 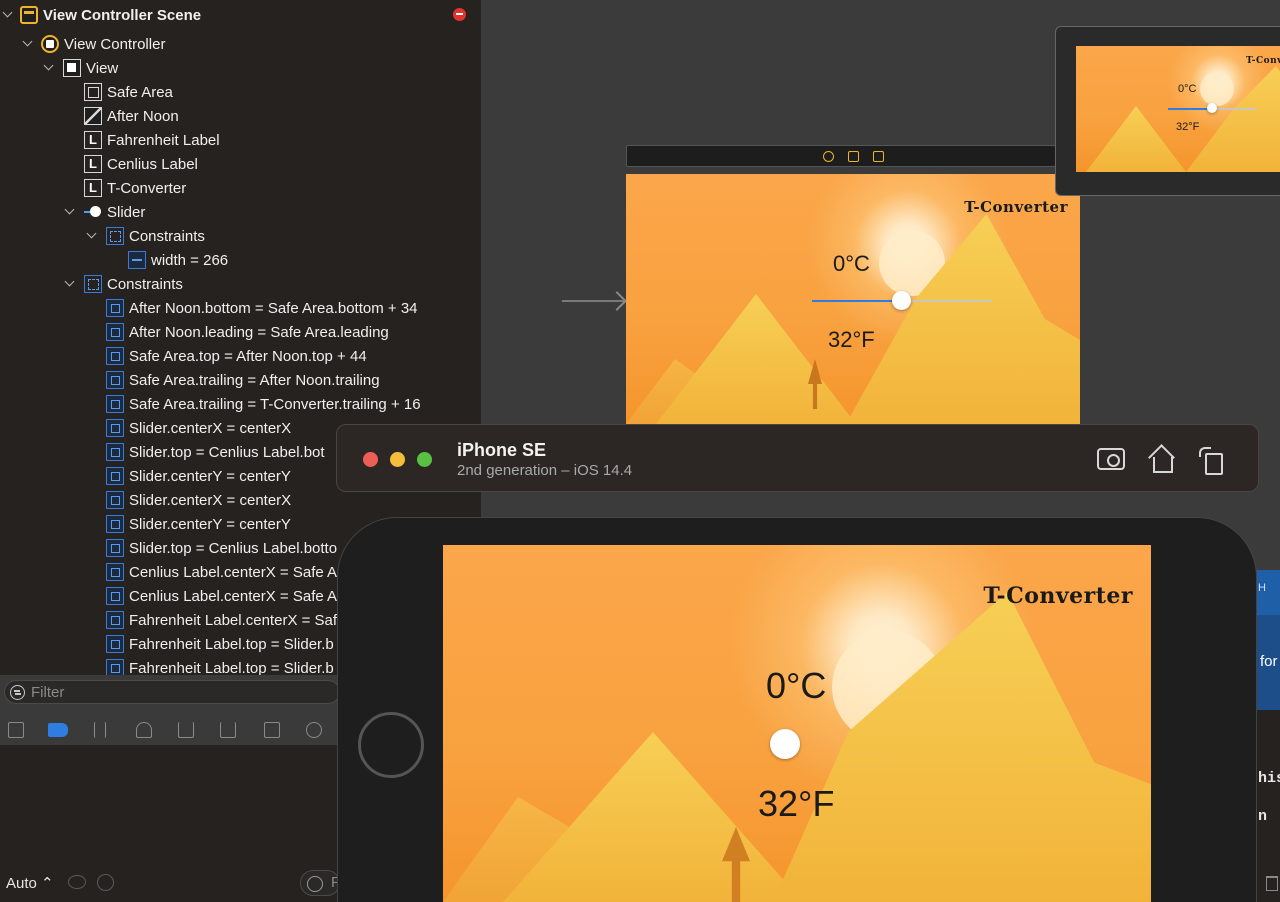 I want to click on constraint-row: Slider.top = Cenlius Label.botto, so click(x=221, y=548).